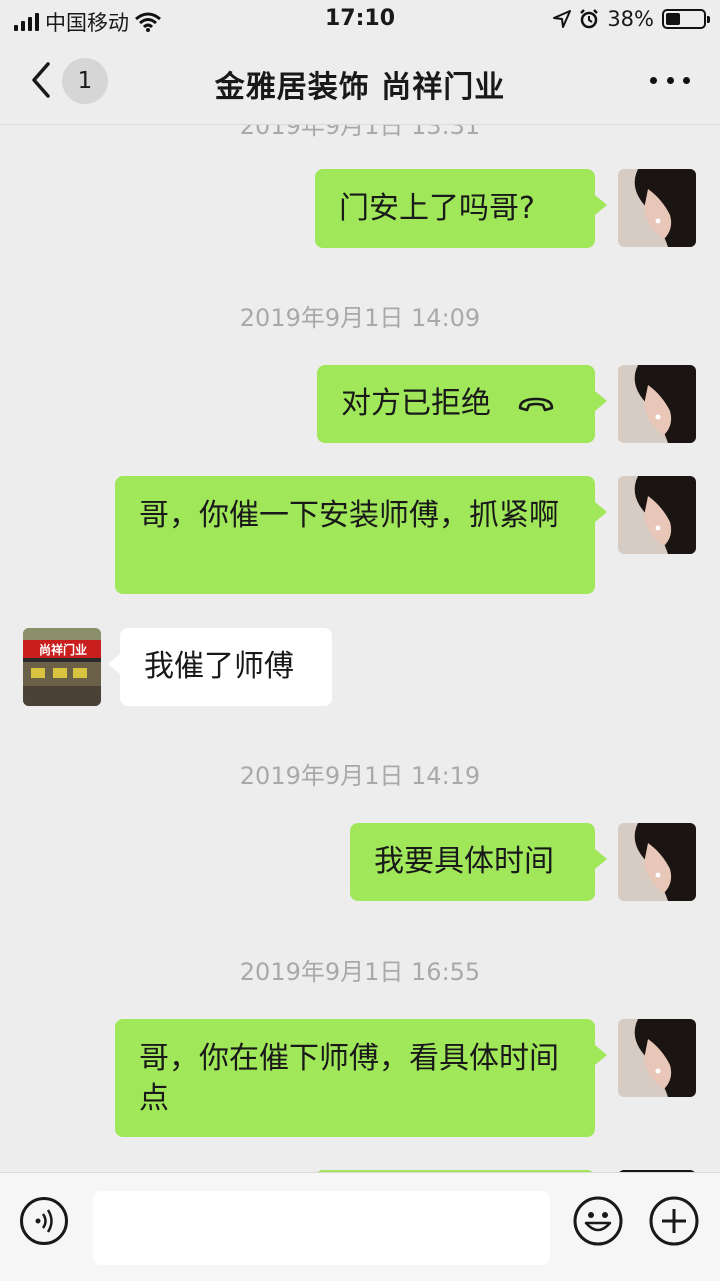 The width and height of the screenshot is (720, 1281). I want to click on message-text: 我催了师傅, so click(219, 666).